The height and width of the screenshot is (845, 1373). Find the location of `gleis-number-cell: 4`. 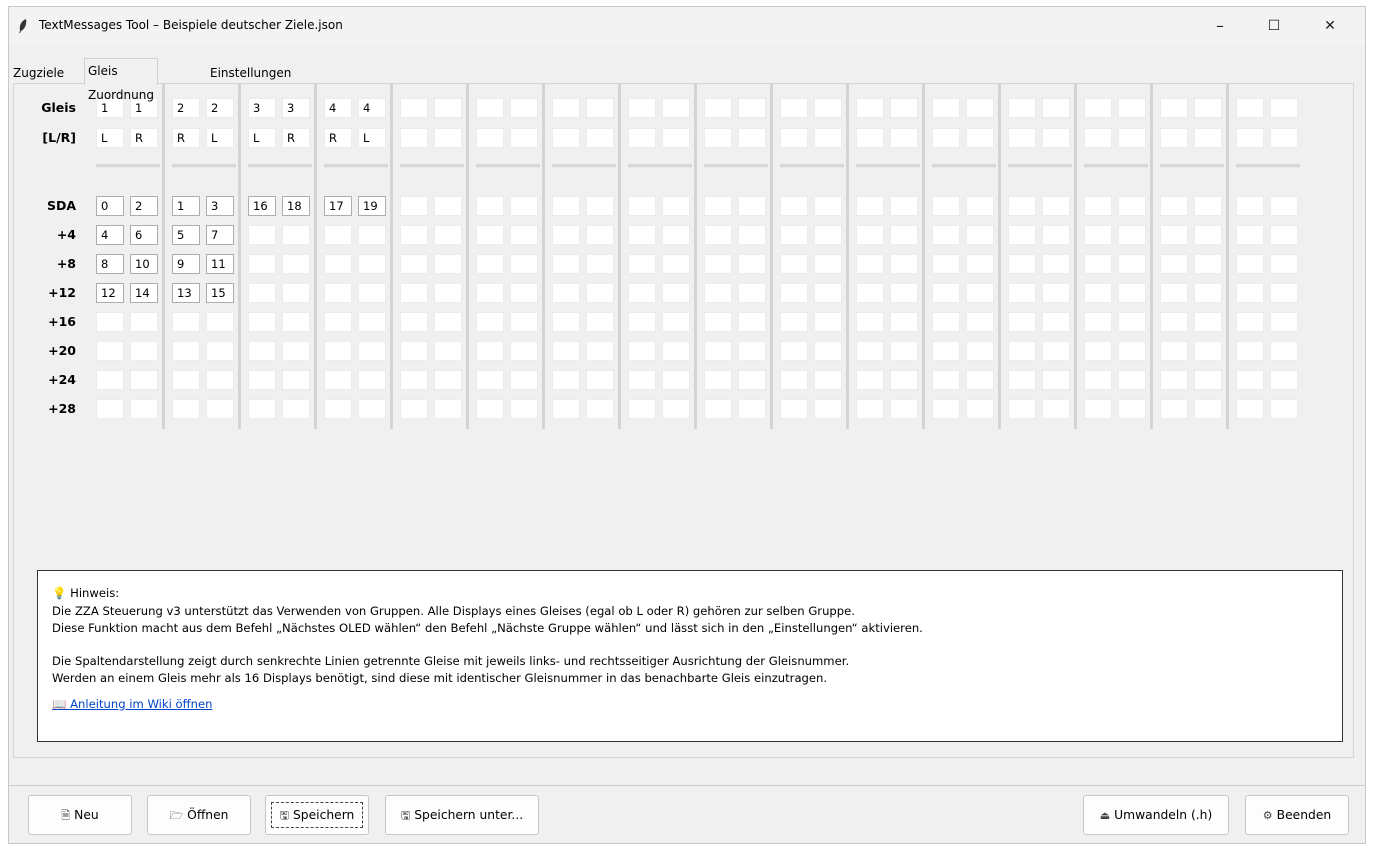

gleis-number-cell: 4 is located at coordinates (338, 108).